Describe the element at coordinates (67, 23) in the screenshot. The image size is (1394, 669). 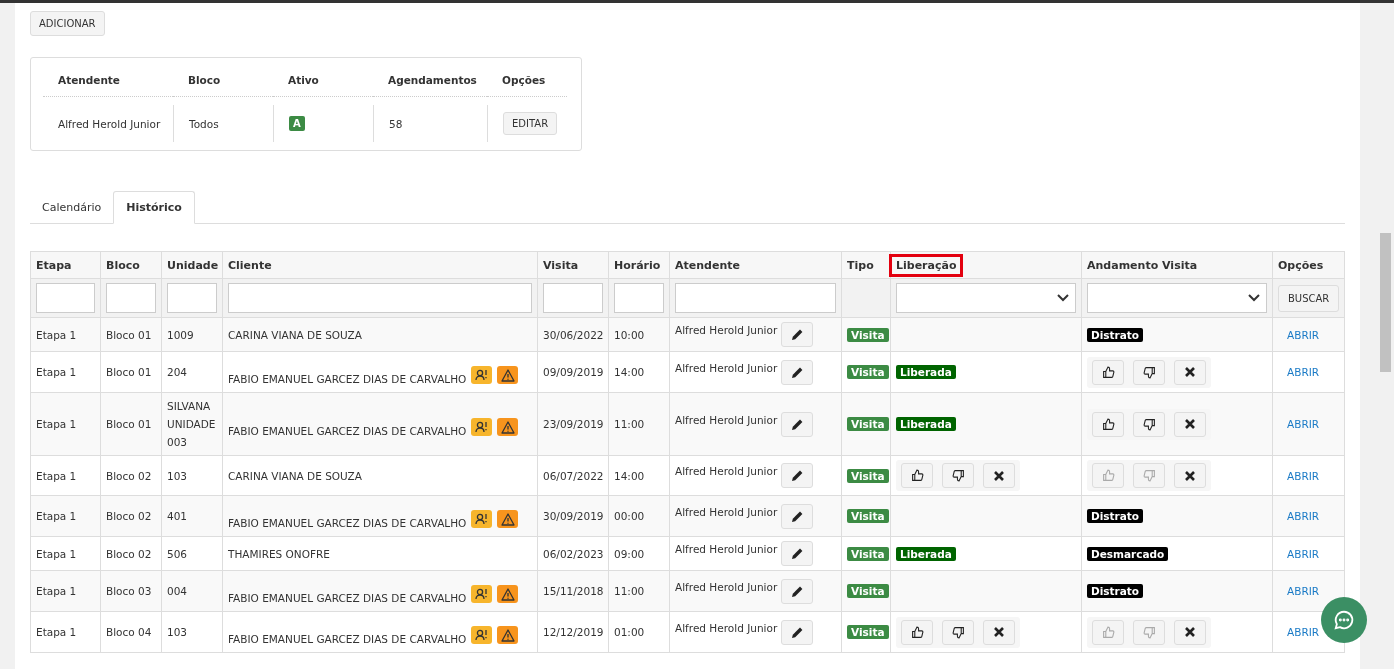
I see `add-button: ADICIONAR` at that location.